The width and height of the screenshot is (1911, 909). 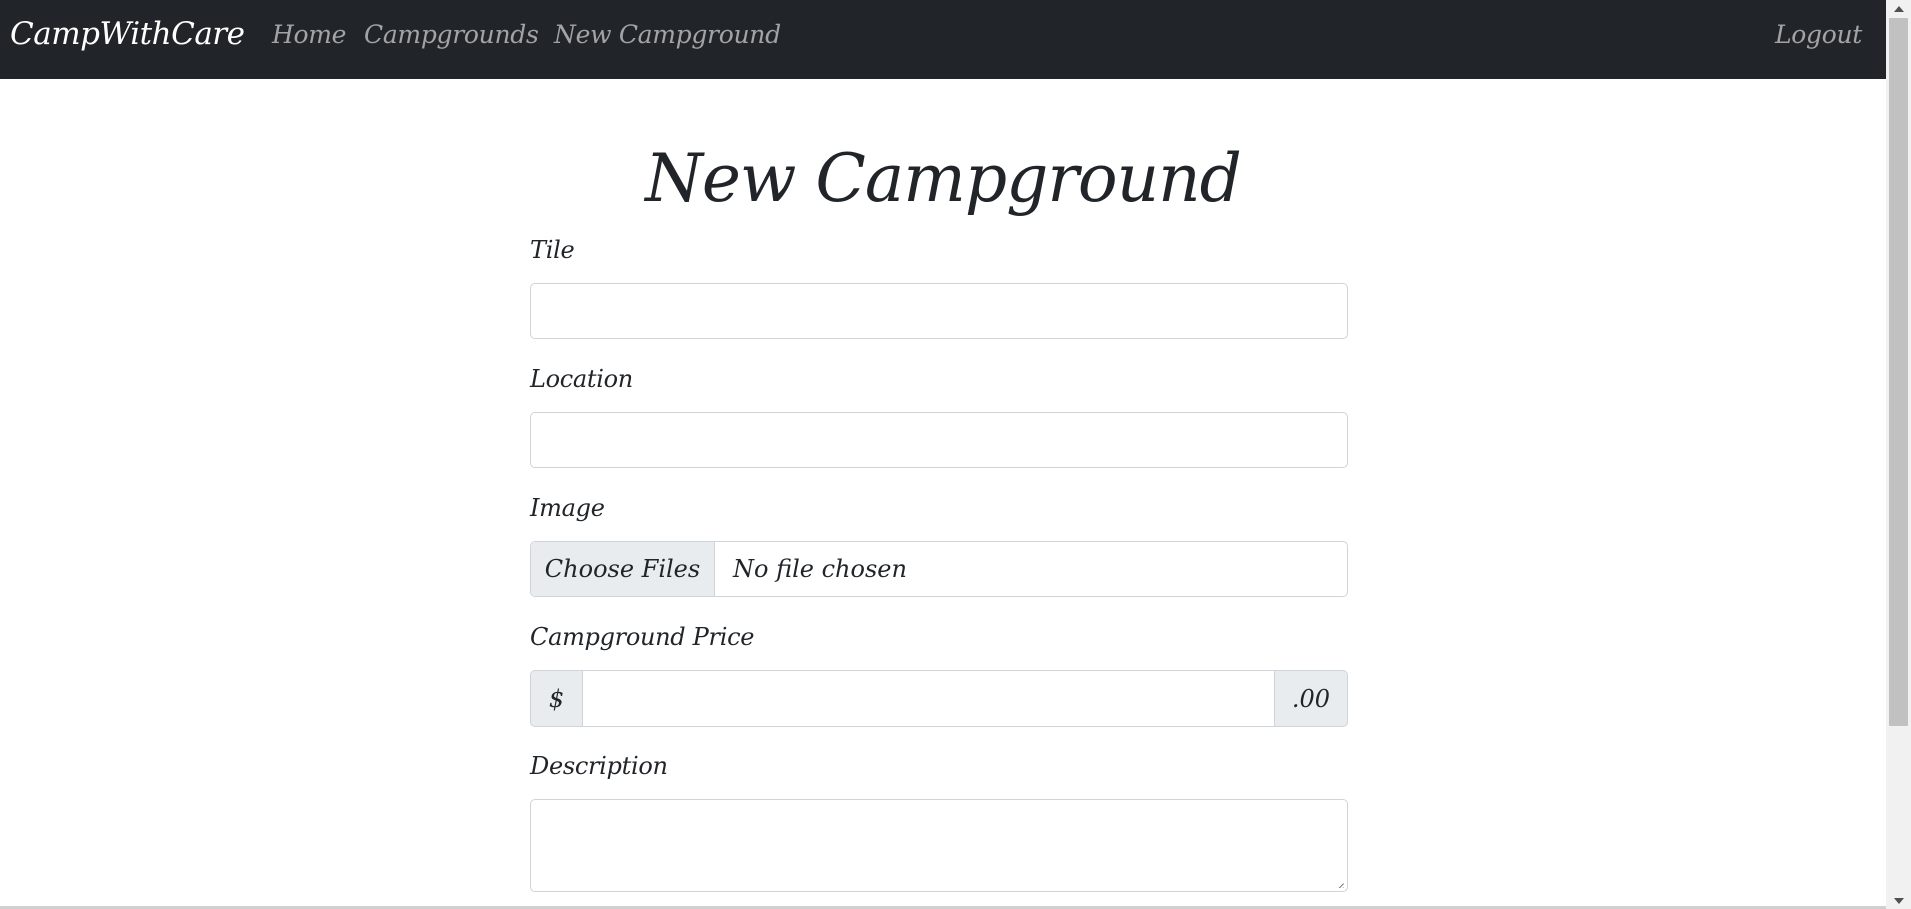 What do you see at coordinates (943, 178) in the screenshot?
I see `page-title: New Campground` at bounding box center [943, 178].